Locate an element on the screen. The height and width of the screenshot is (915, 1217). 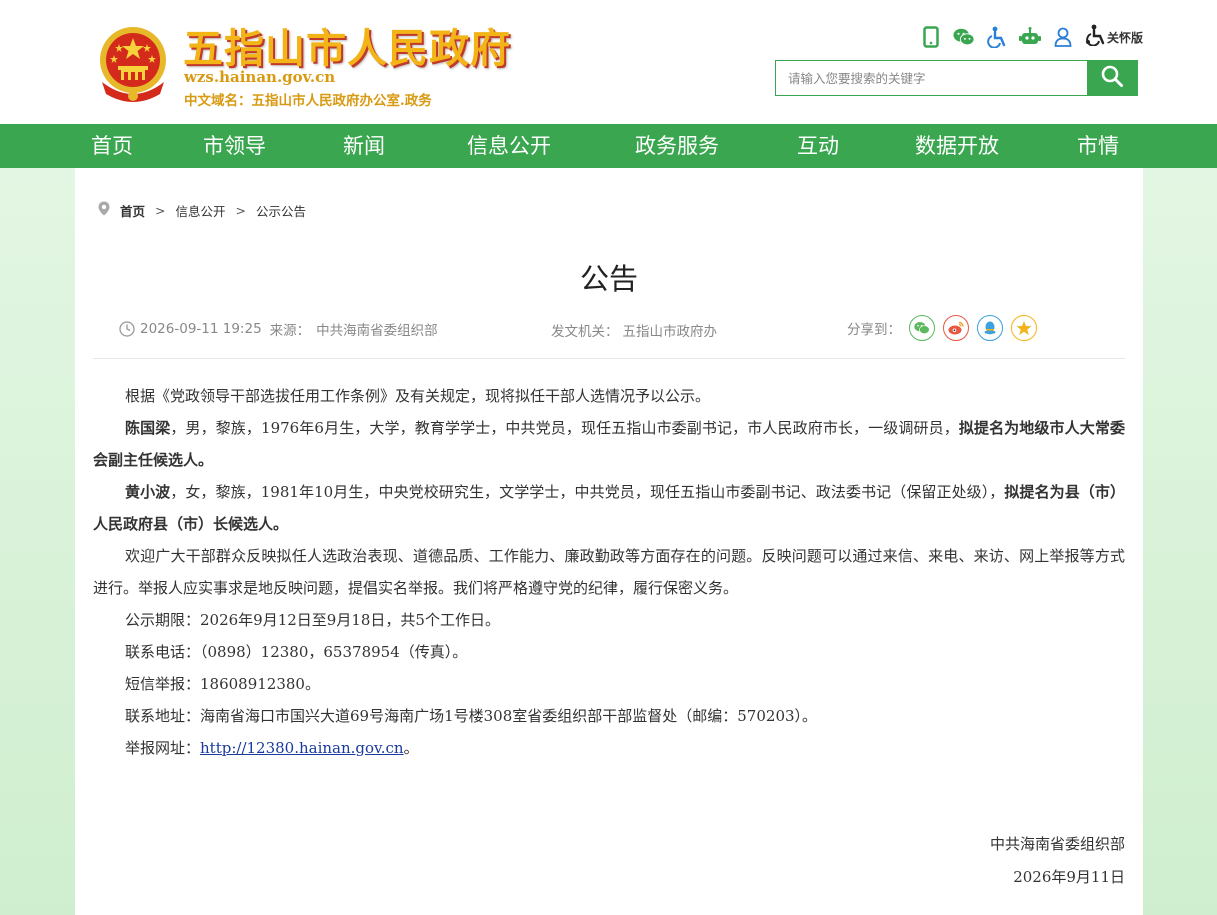
user-icon is located at coordinates (1063, 37).